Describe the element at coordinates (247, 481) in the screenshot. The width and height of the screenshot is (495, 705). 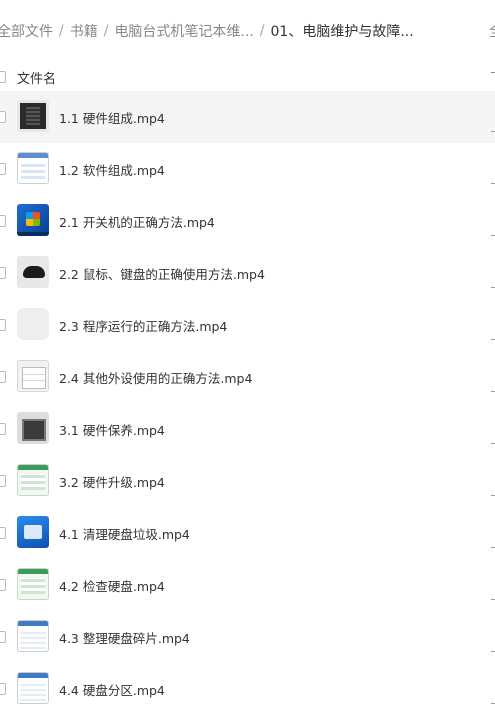
I see `file-row: 3.2 硬件升级.mp4` at that location.